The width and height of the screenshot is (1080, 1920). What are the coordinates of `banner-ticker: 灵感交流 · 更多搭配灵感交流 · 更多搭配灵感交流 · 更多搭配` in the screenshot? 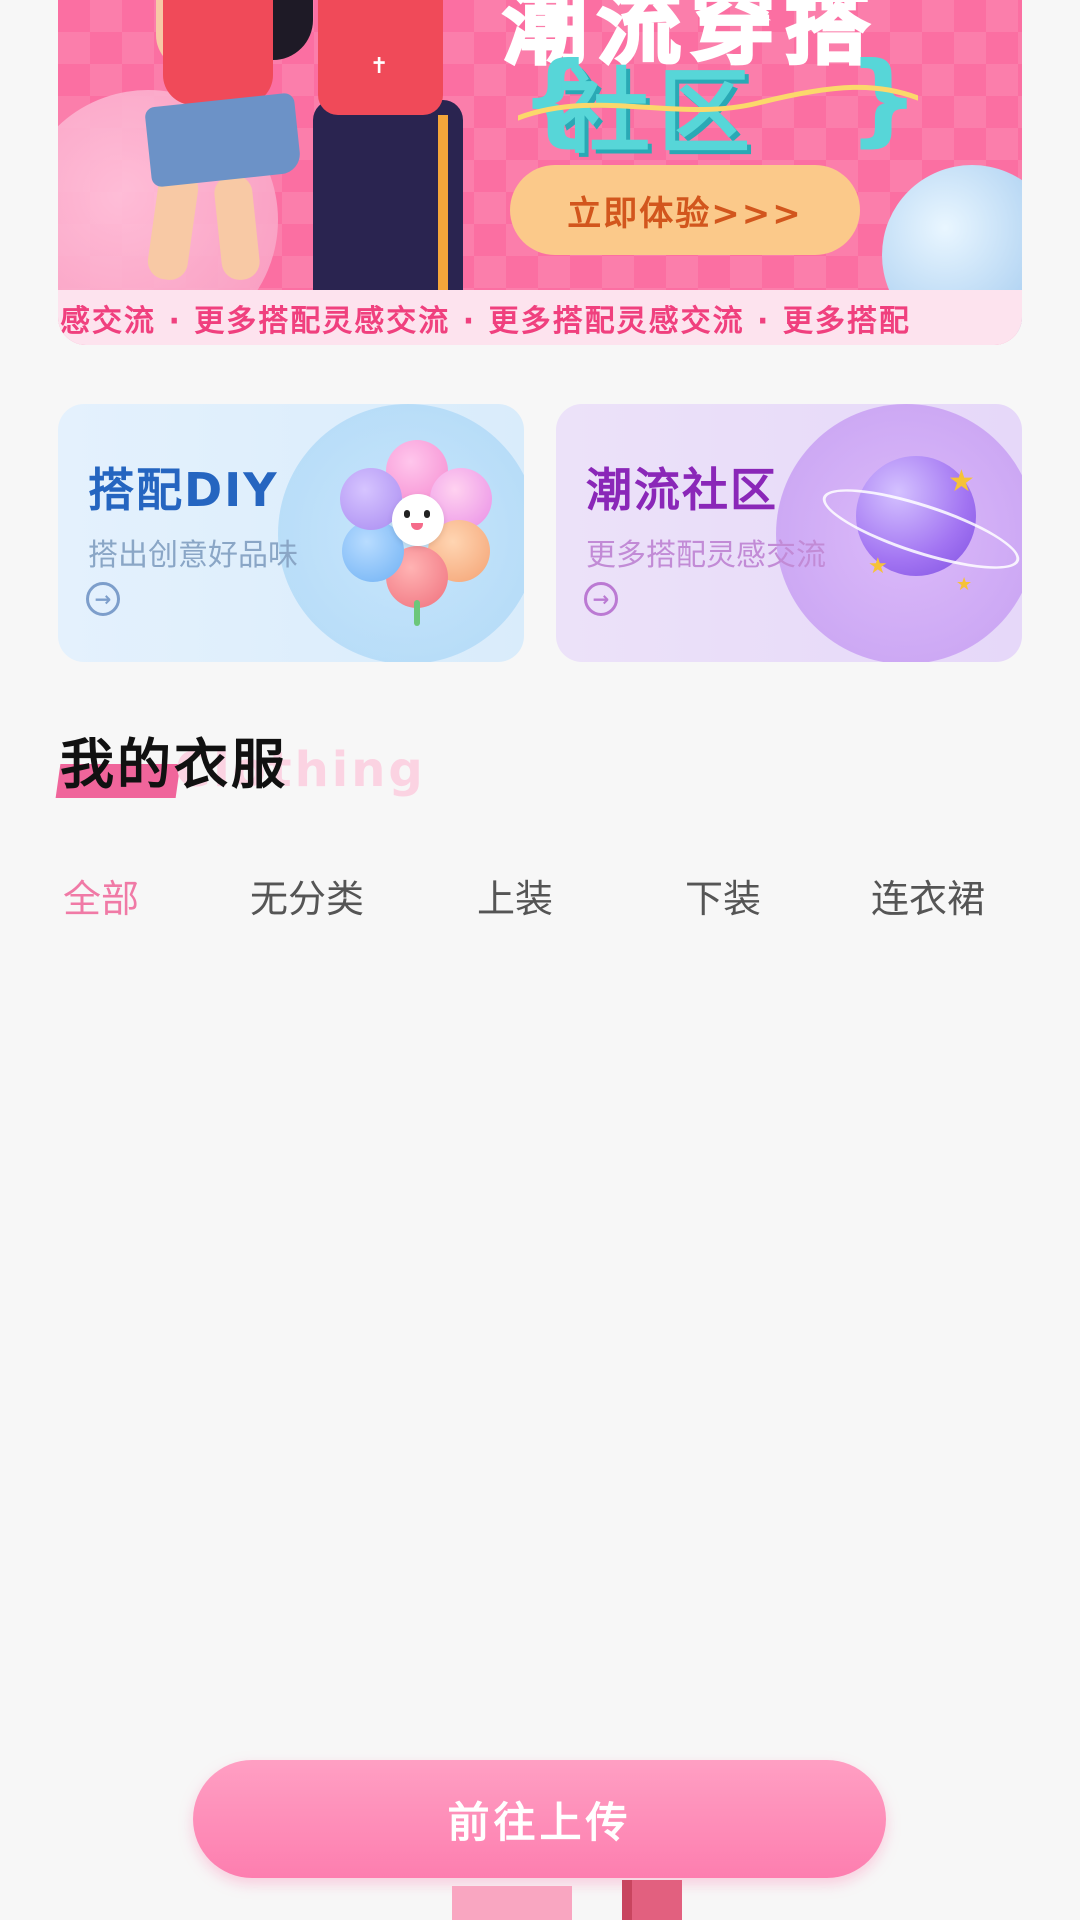 It's located at (540, 317).